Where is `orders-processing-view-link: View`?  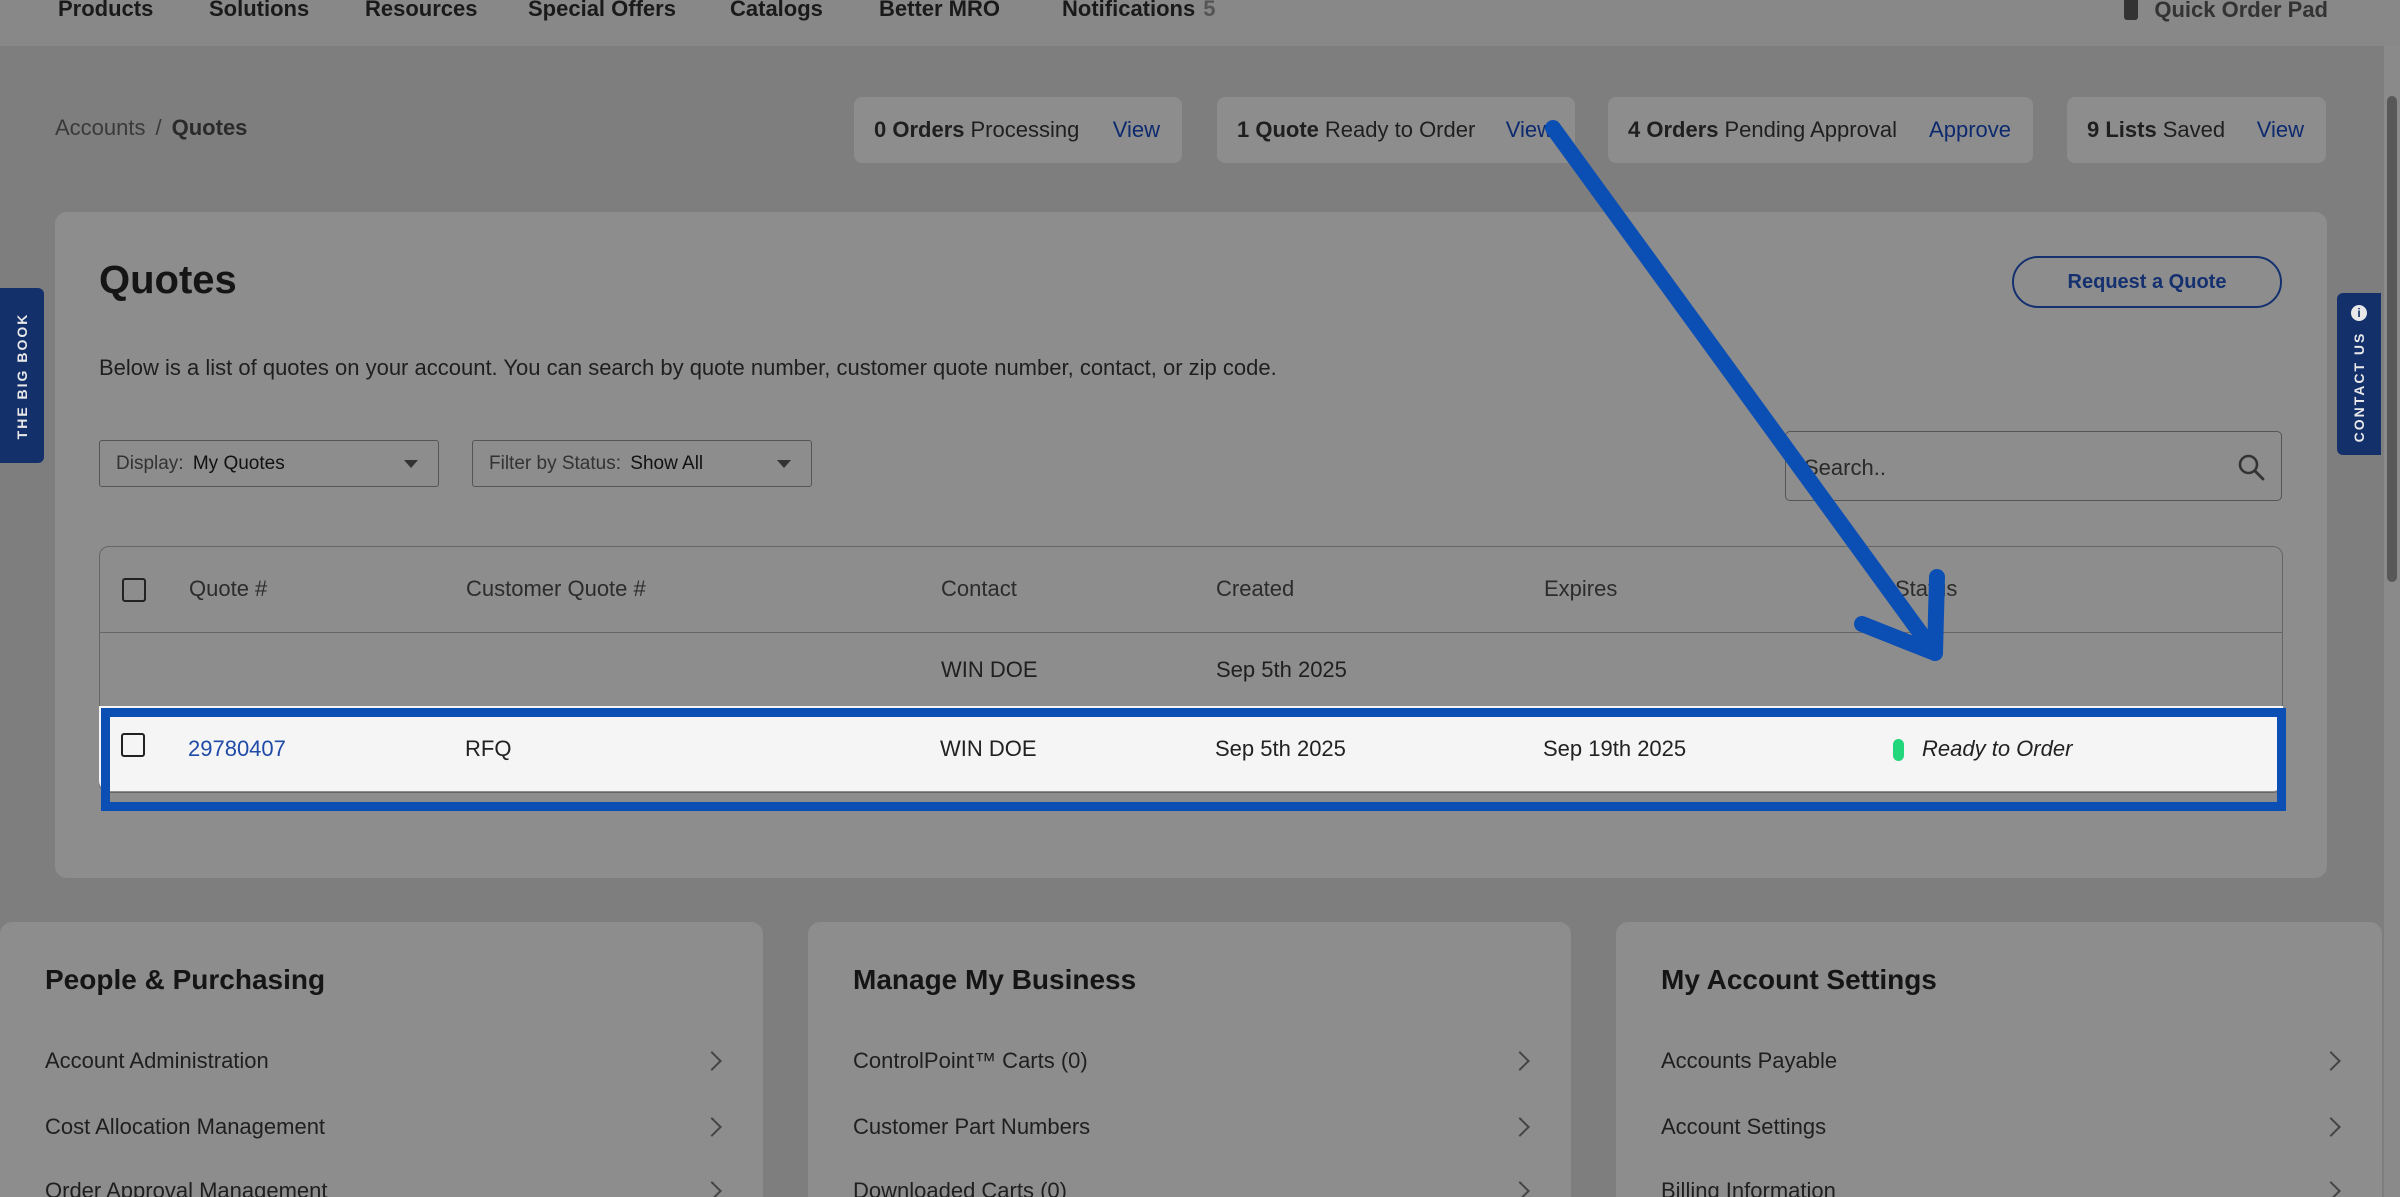
orders-processing-view-link: View is located at coordinates (1136, 130).